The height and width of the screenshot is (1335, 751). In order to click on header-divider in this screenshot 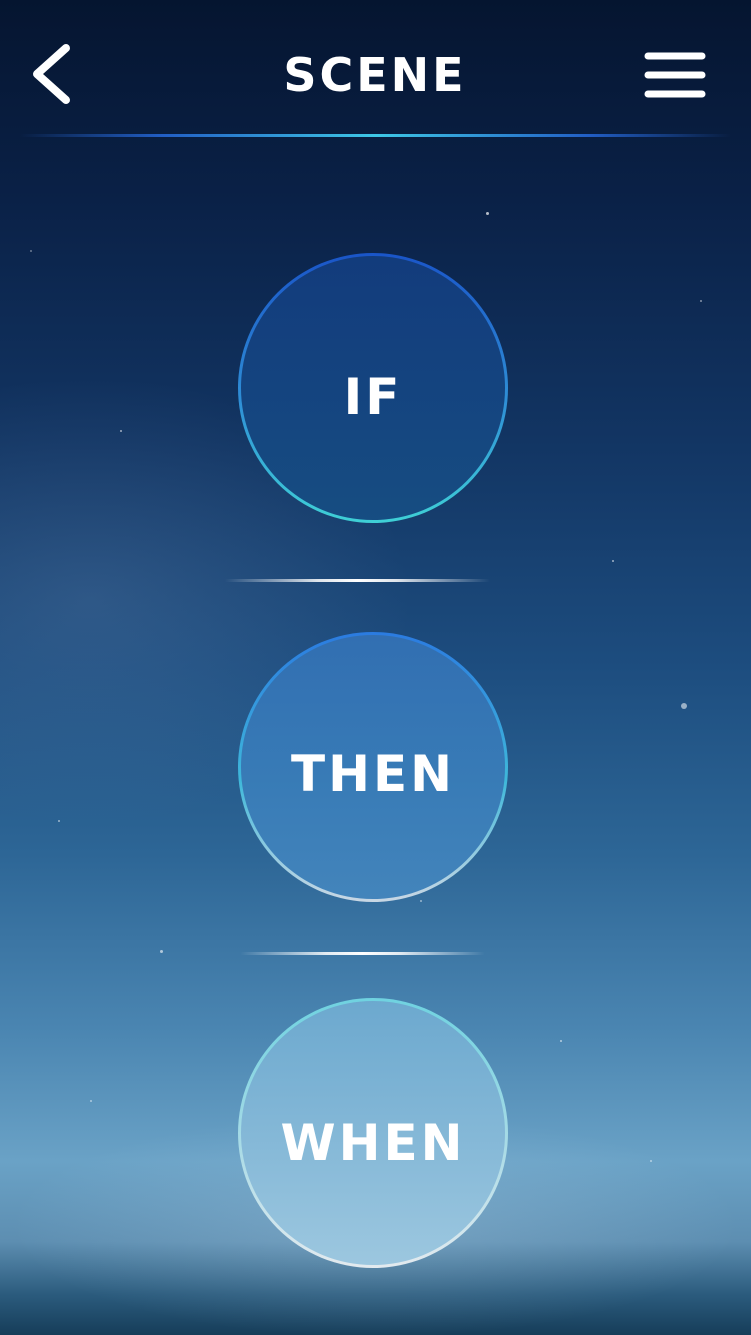, I will do `click(375, 135)`.